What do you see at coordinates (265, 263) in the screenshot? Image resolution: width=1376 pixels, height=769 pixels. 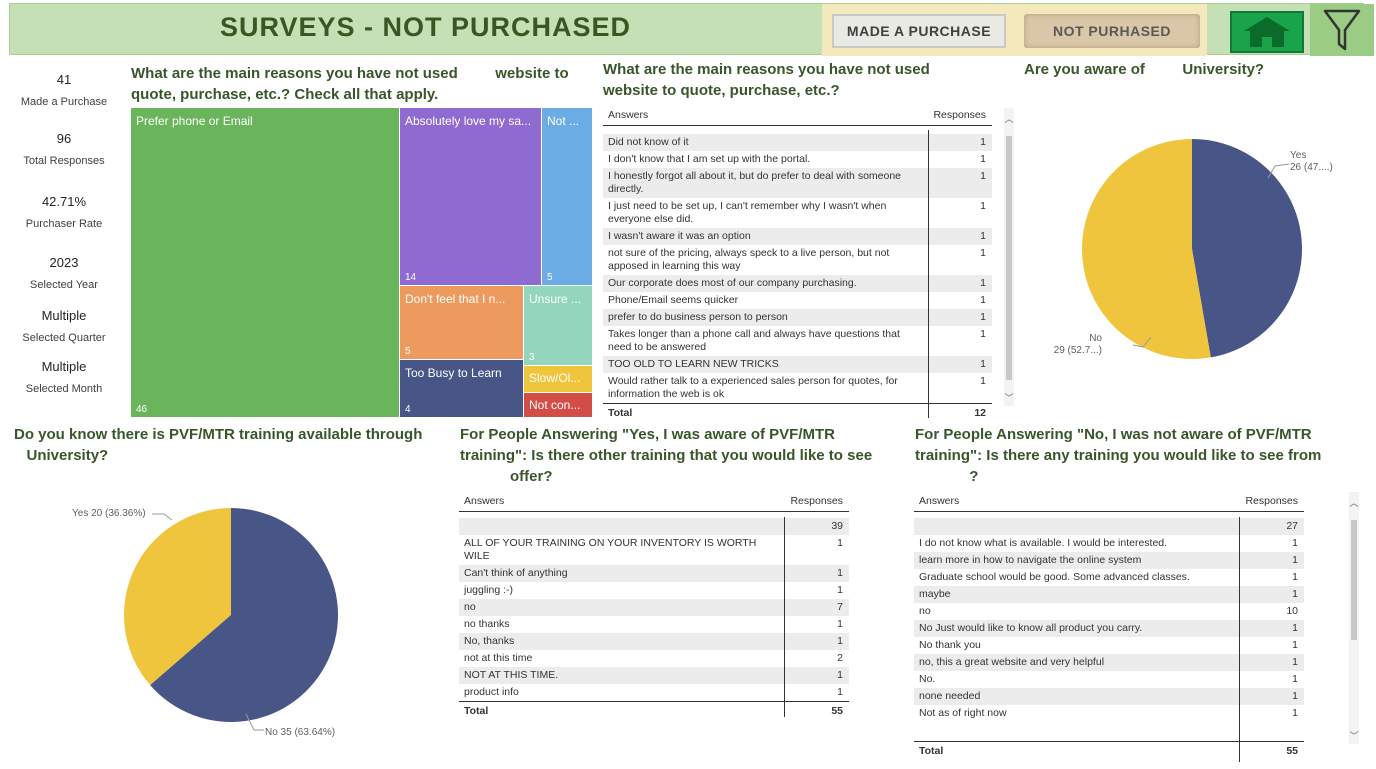 I see `treemap-tile: Prefer phone or Email 46` at bounding box center [265, 263].